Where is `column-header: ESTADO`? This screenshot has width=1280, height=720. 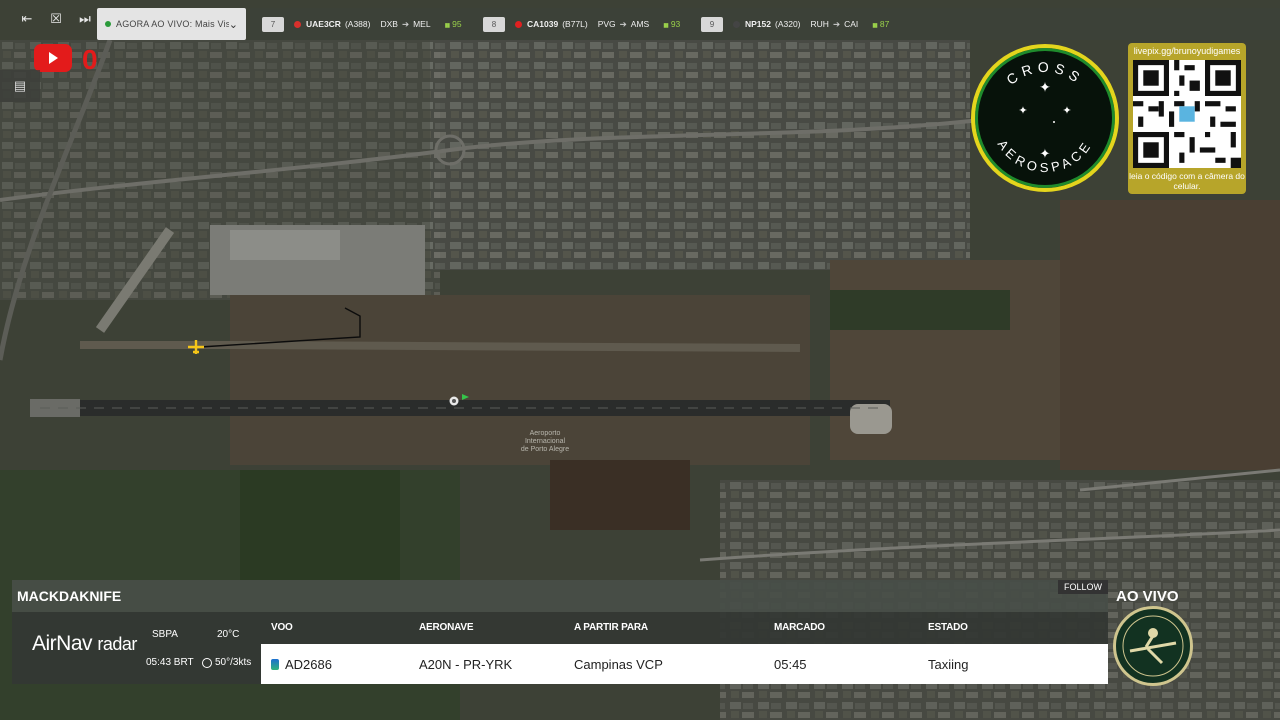
column-header: ESTADO is located at coordinates (948, 627).